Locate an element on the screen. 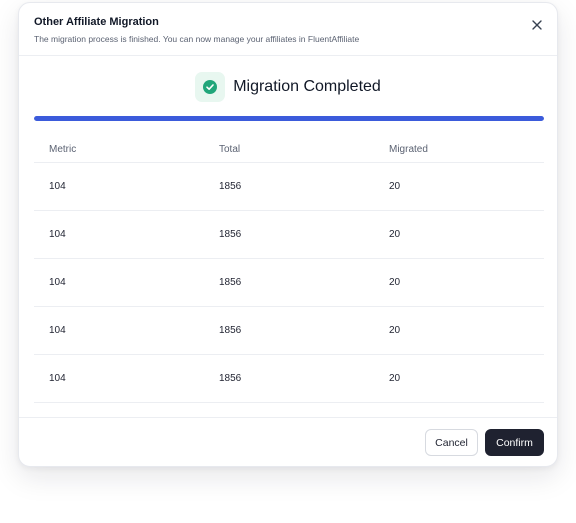 This screenshot has width=576, height=523. cancel-button: Cancel is located at coordinates (451, 442).